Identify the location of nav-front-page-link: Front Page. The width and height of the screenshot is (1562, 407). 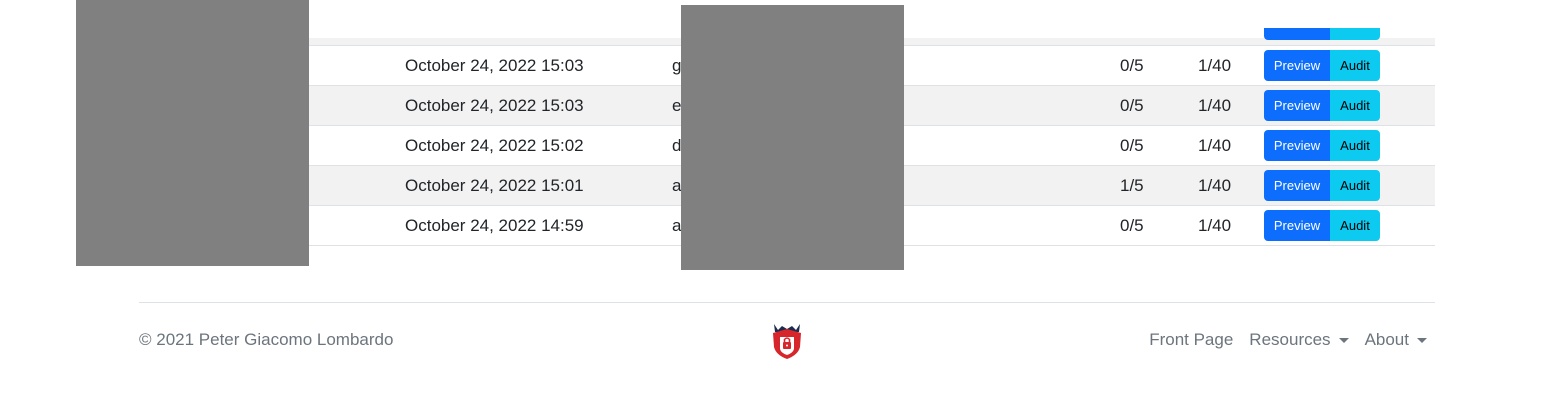
(1191, 340).